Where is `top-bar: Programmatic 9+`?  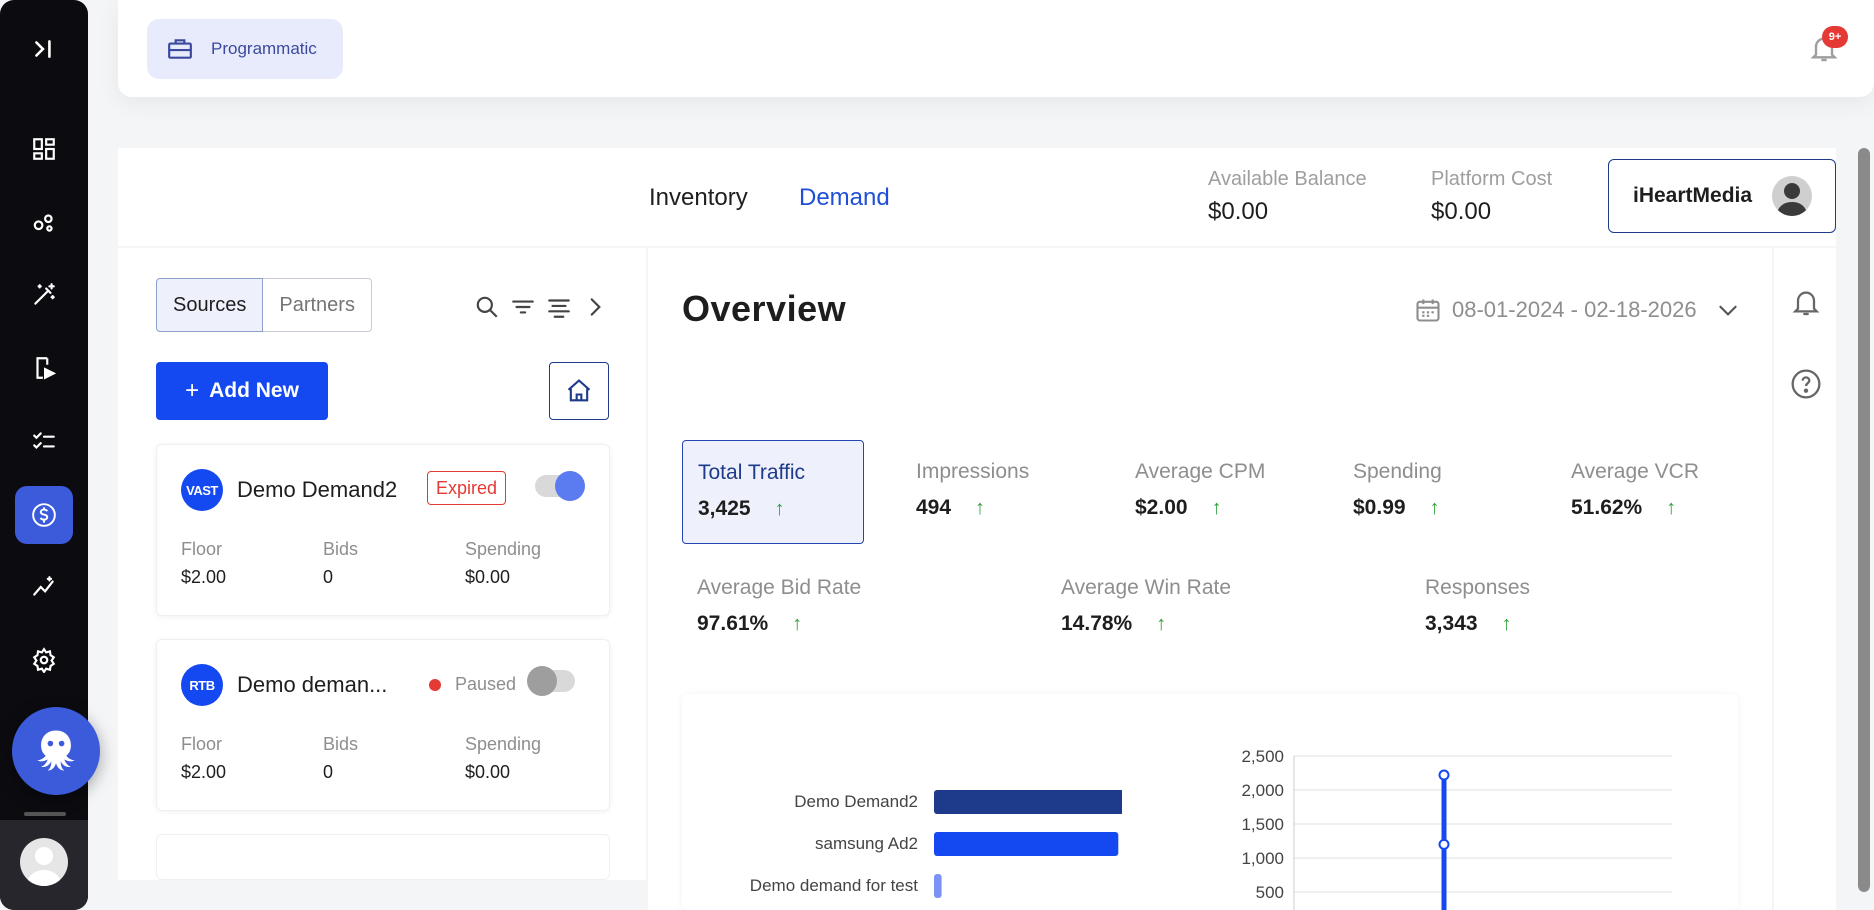
top-bar: Programmatic 9+ is located at coordinates (996, 48).